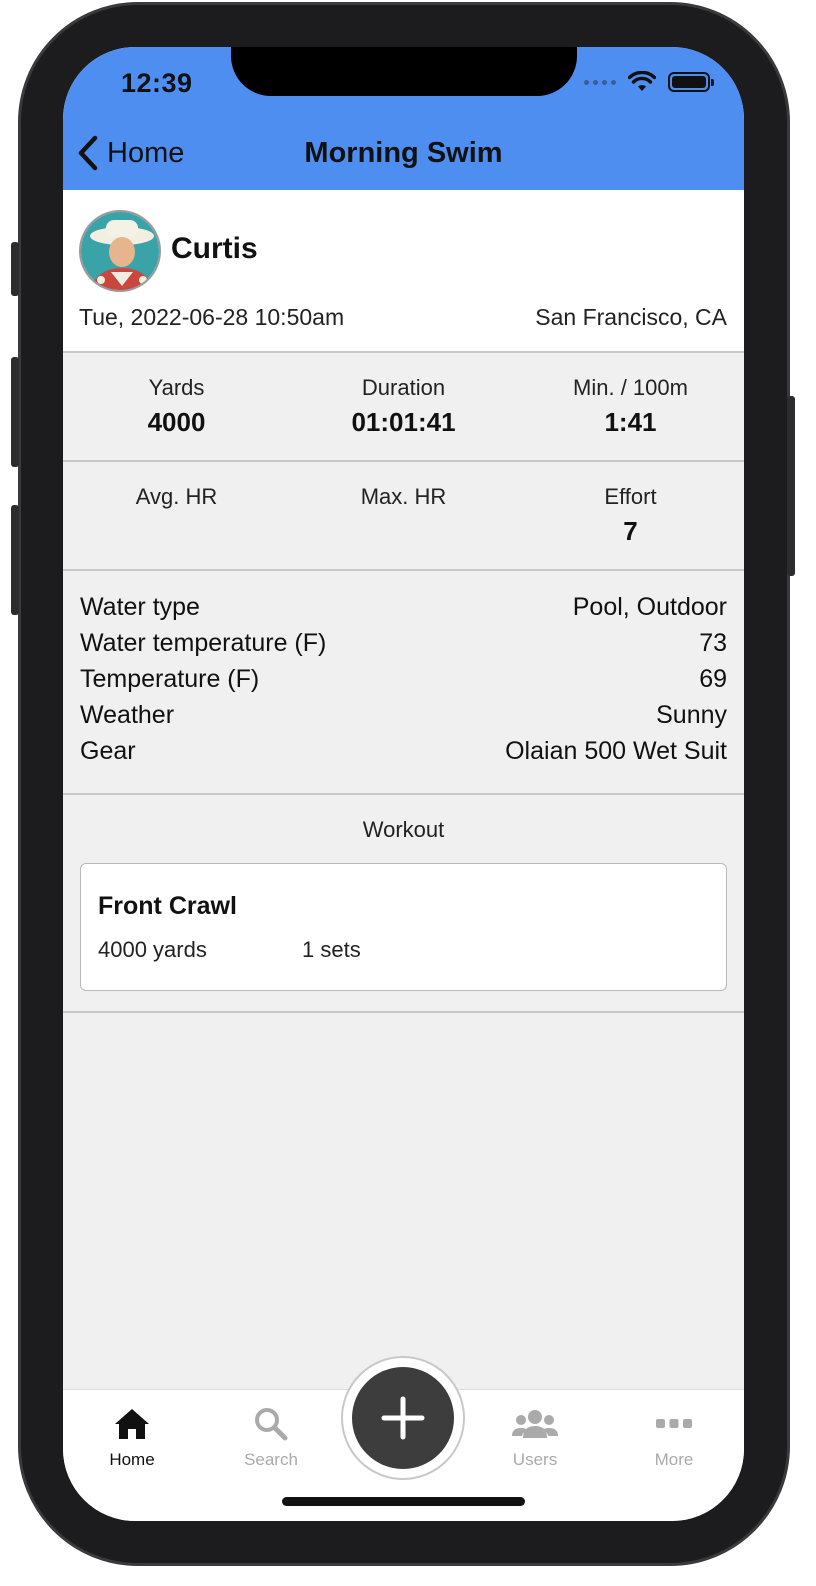 Image resolution: width=816 pixels, height=1586 pixels. I want to click on stat-pace: Min. / 100m 1:41, so click(630, 406).